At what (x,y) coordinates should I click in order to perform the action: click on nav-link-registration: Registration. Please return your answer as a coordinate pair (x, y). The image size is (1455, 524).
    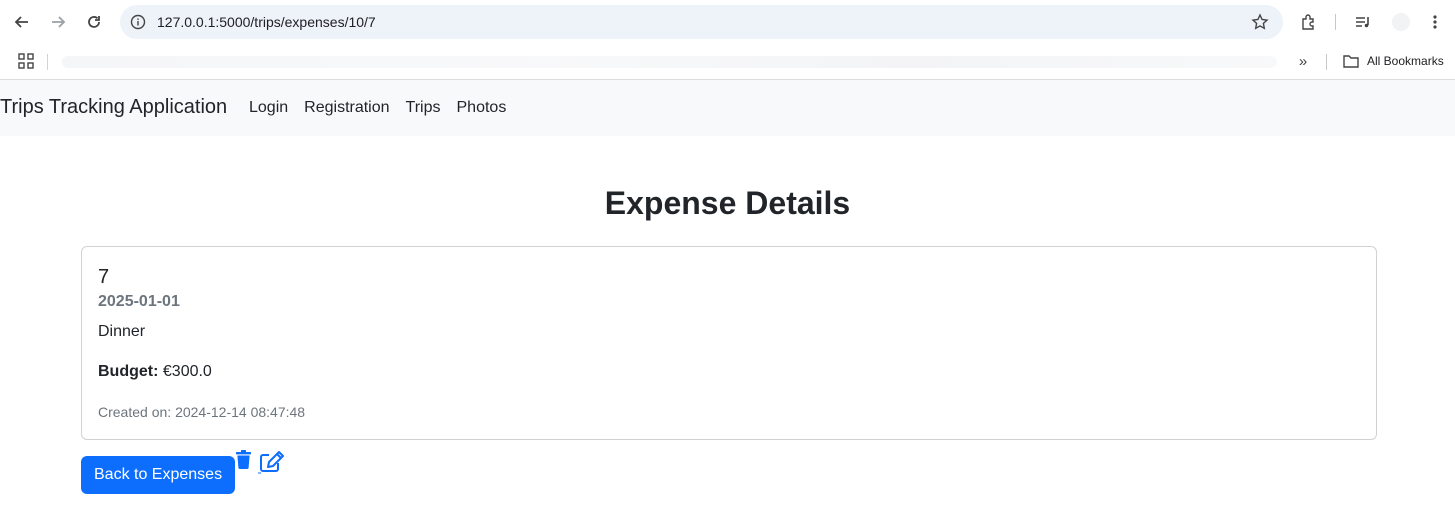
    Looking at the image, I should click on (346, 108).